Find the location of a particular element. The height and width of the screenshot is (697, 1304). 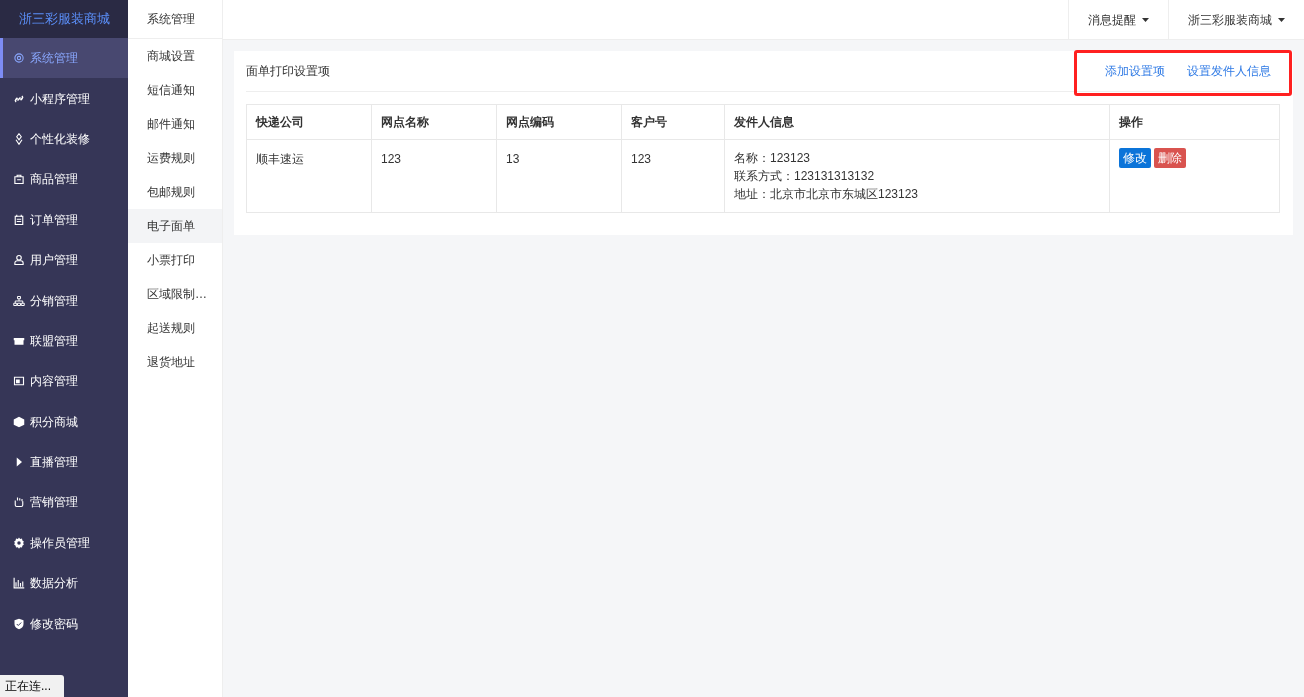

sidebar-item: 分销管理 is located at coordinates (64, 300).